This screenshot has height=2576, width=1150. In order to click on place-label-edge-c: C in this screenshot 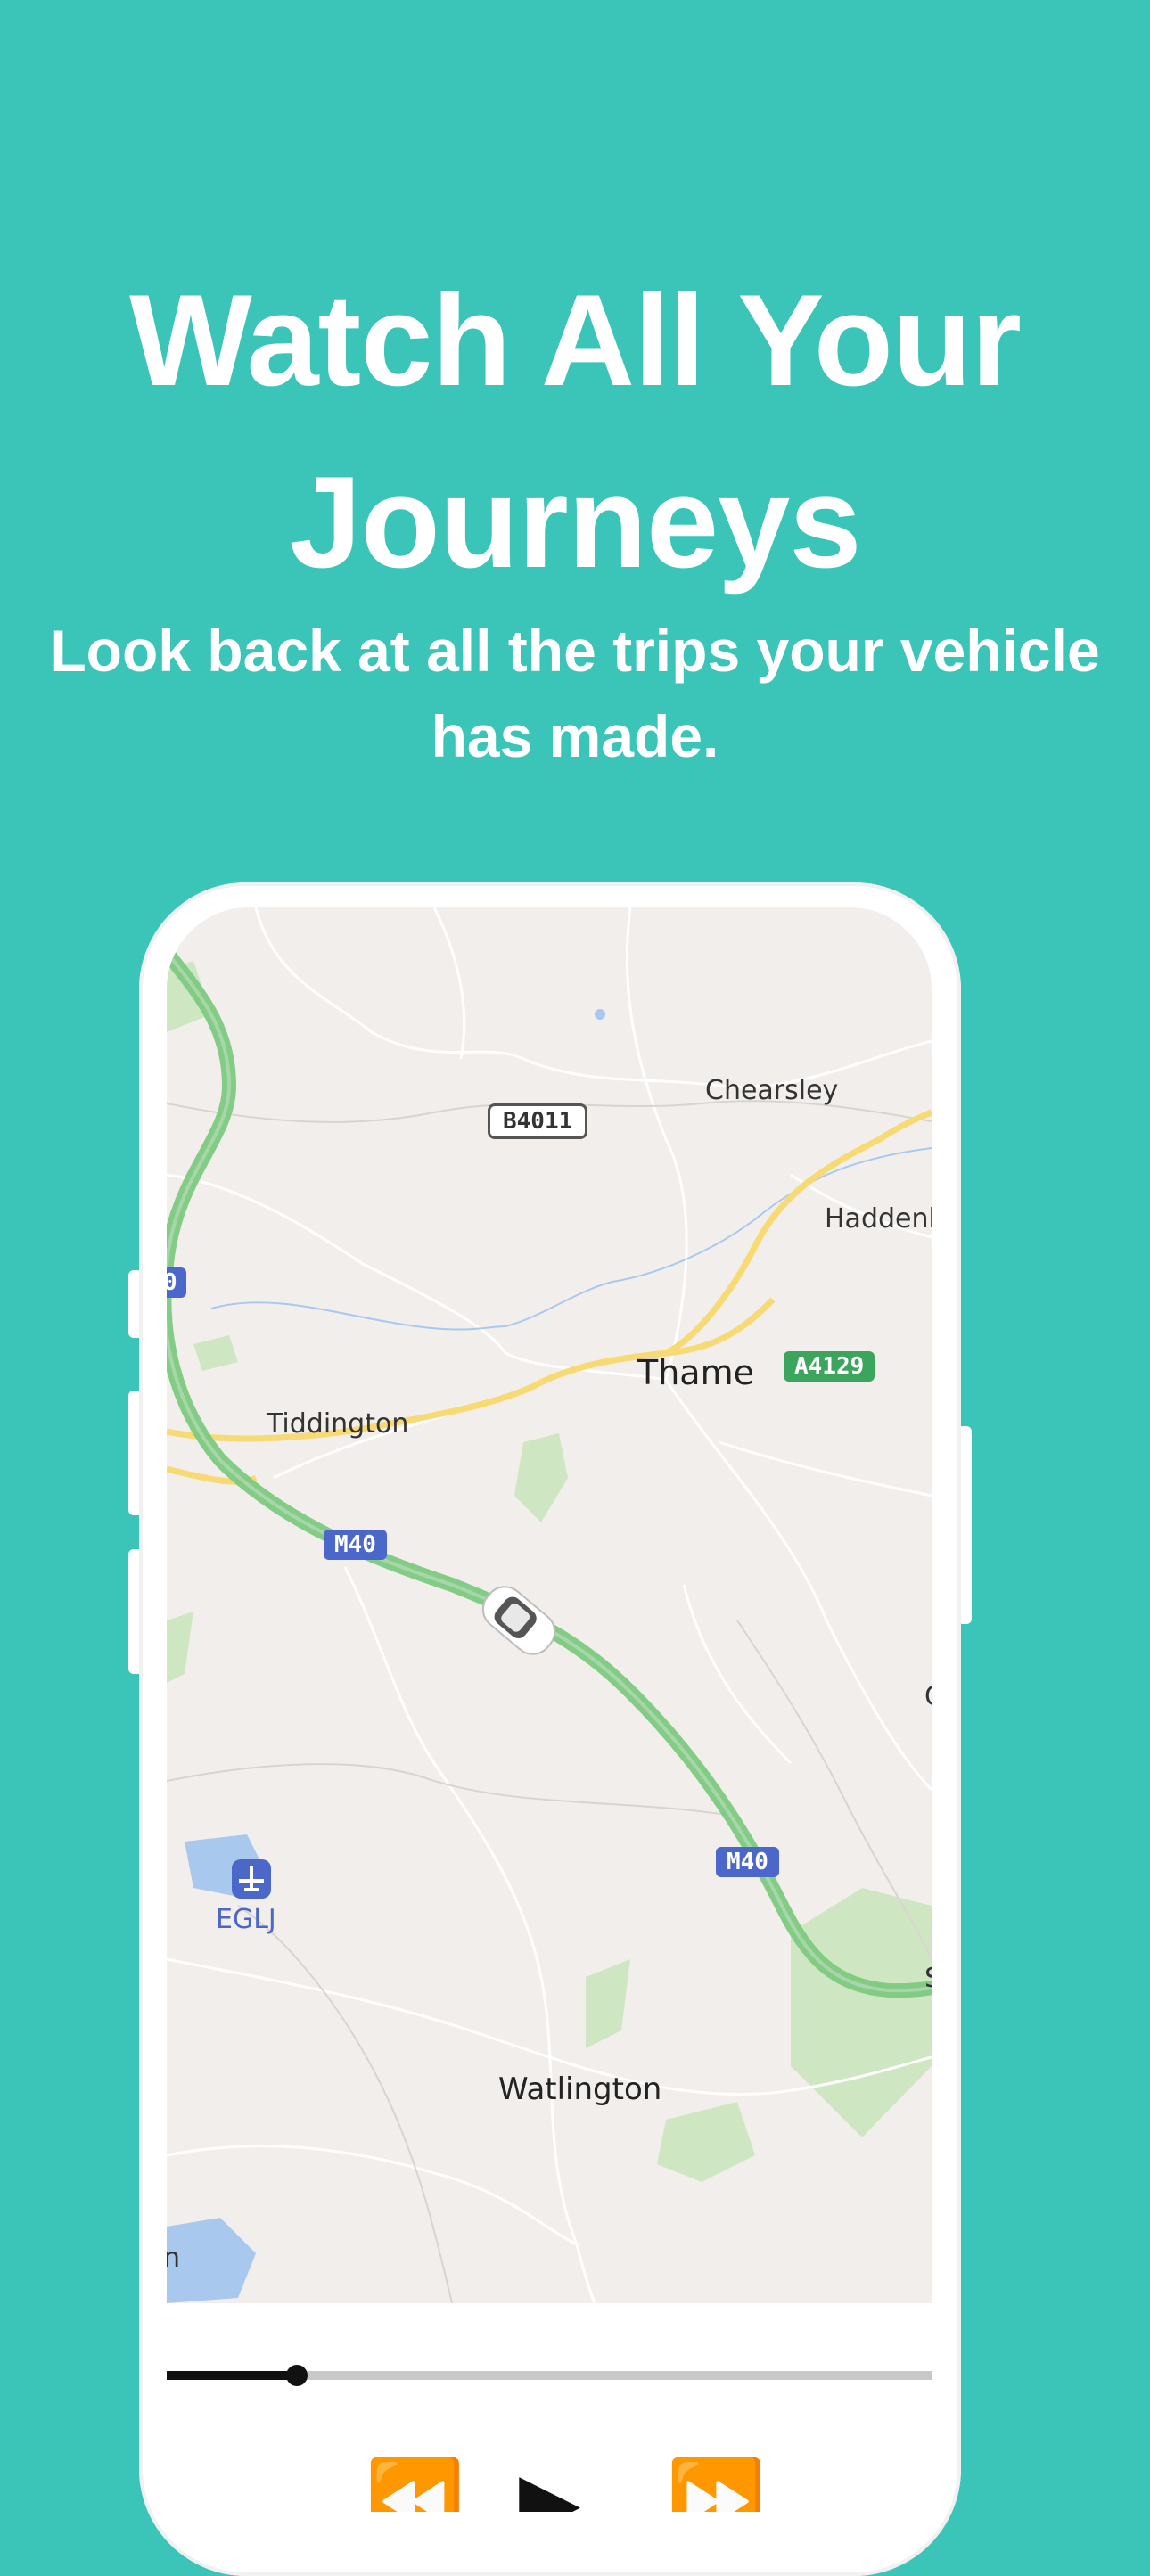, I will do `click(928, 1696)`.